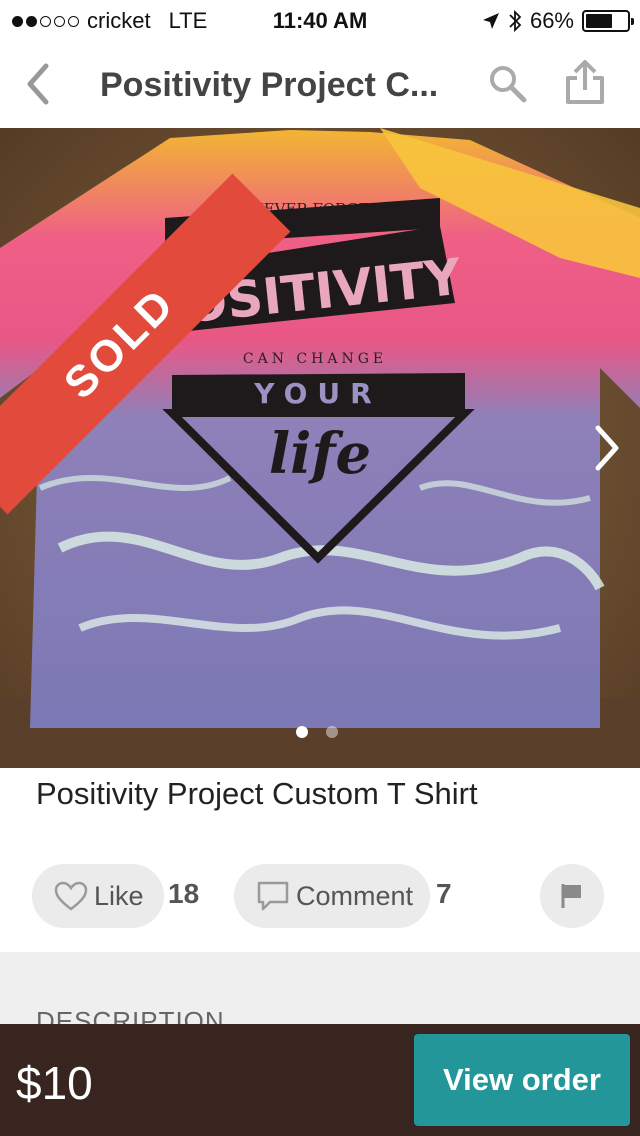 The height and width of the screenshot is (1136, 640). Describe the element at coordinates (551, 20) in the screenshot. I see `battery-percent: 66%` at that location.